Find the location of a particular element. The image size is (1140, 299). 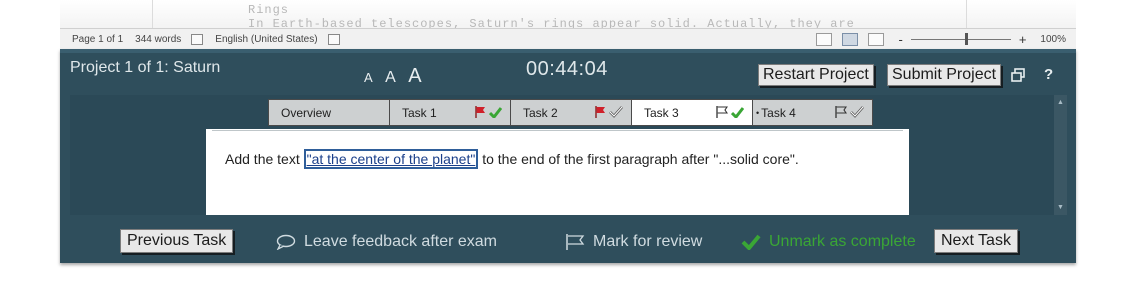

exam-timer: 00:44:04 is located at coordinates (567, 69).